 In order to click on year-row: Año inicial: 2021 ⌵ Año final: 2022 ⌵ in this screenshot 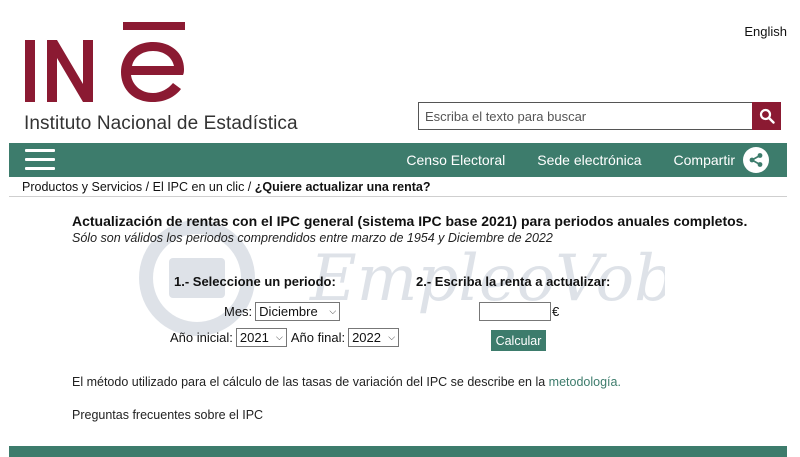, I will do `click(285, 337)`.